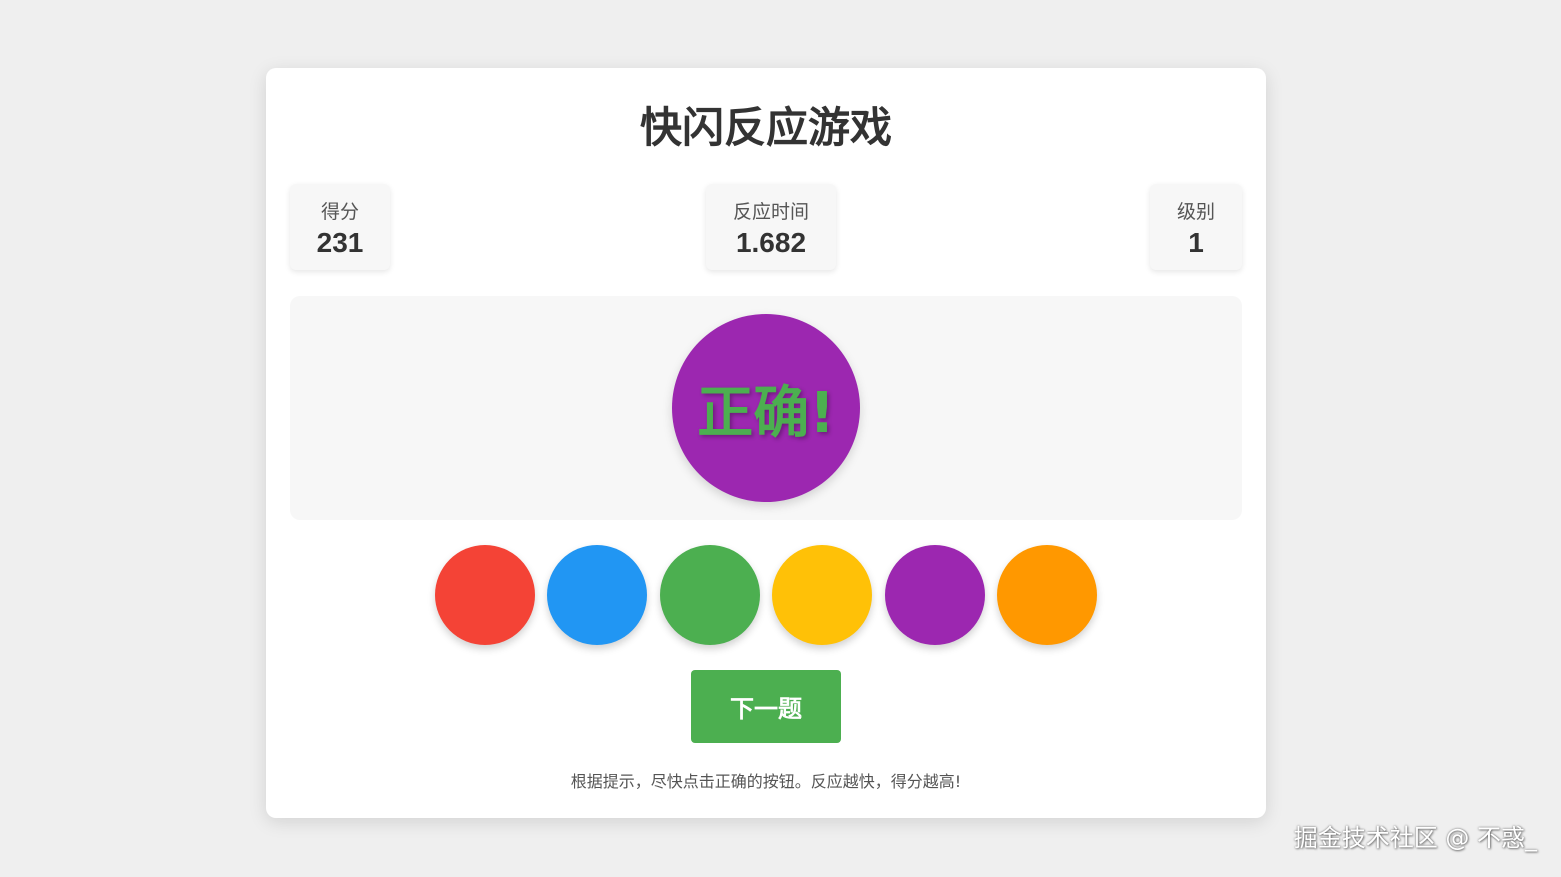 This screenshot has height=877, width=1561. I want to click on level-value: 1, so click(1196, 242).